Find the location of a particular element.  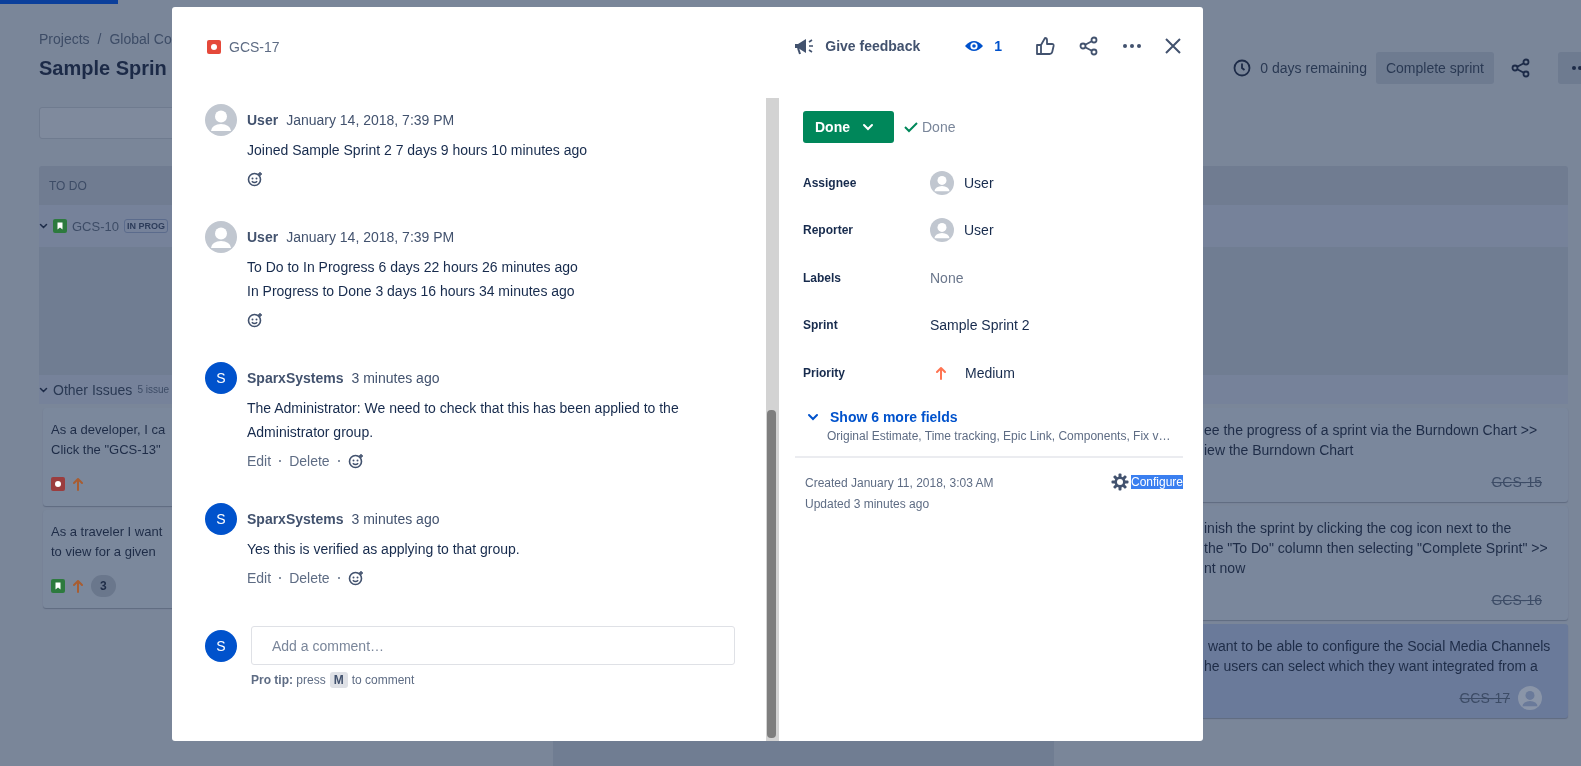

count-badge: 3 is located at coordinates (103, 586).